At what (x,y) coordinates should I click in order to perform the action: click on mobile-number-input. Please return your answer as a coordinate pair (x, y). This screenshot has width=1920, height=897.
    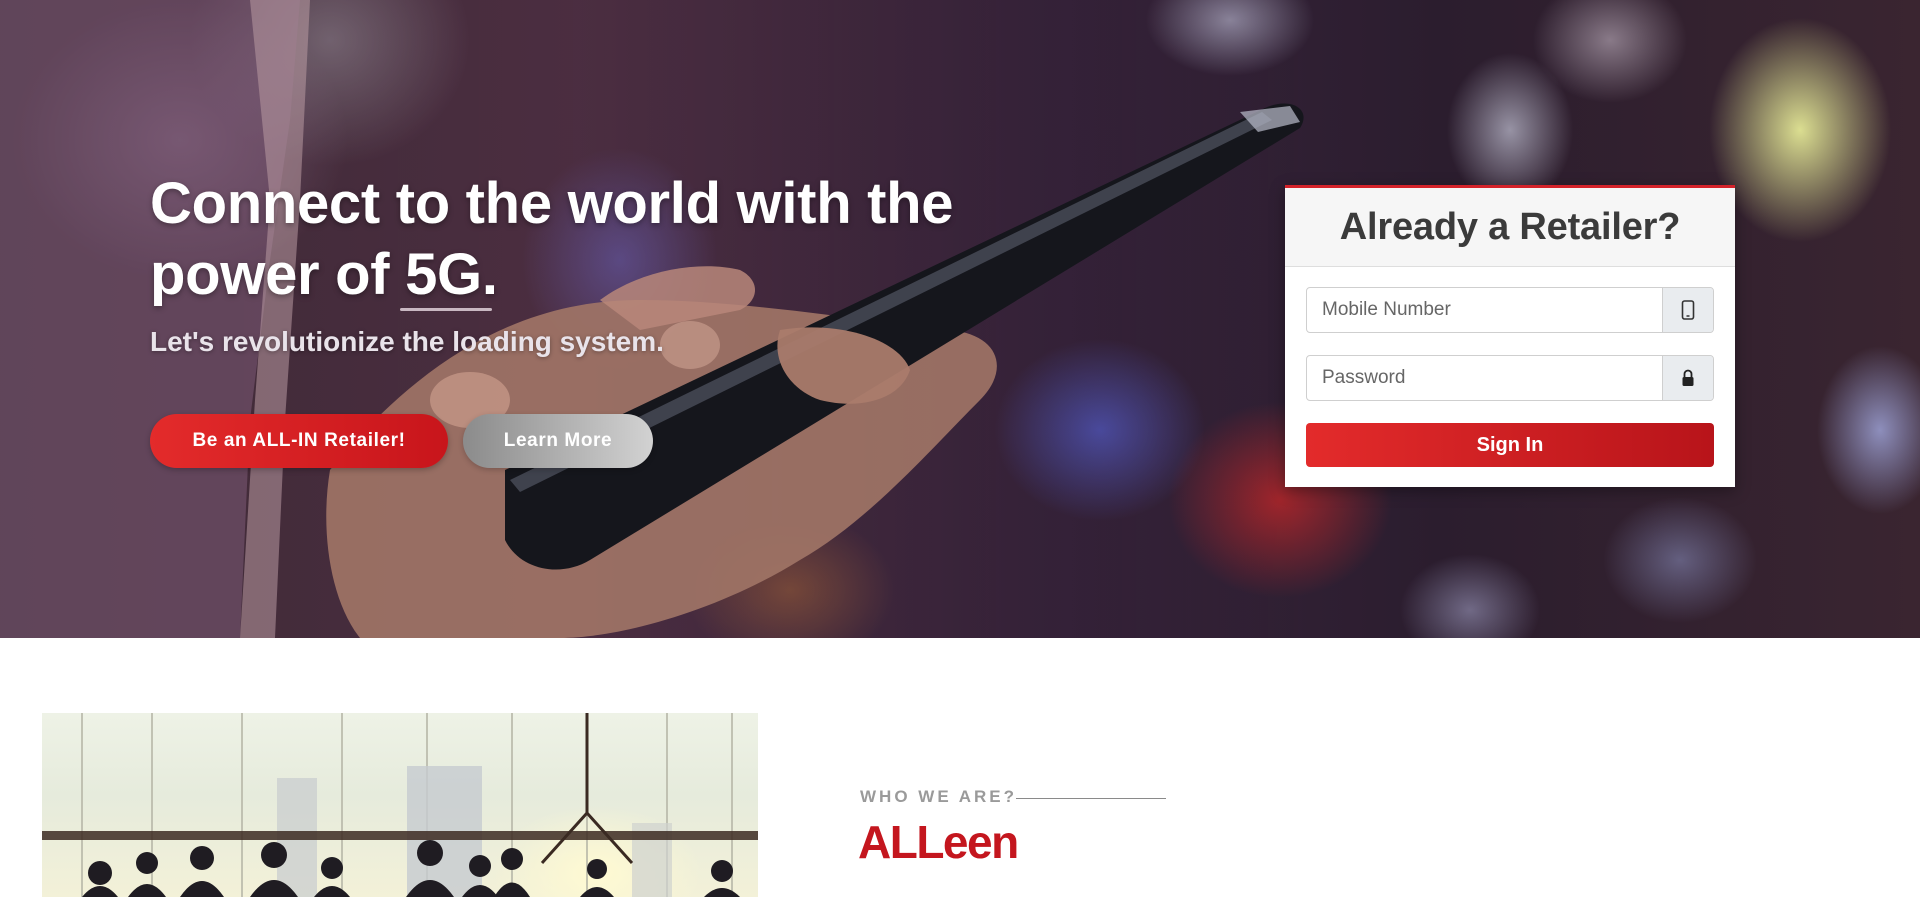
    Looking at the image, I should click on (1484, 310).